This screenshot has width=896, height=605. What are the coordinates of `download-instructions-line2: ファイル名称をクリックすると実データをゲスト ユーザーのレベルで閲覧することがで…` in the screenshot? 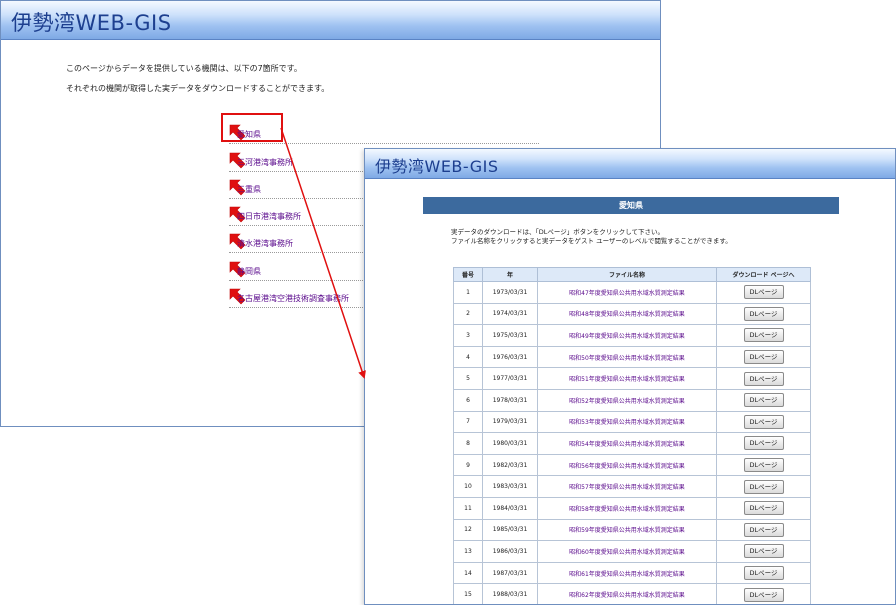 It's located at (591, 241).